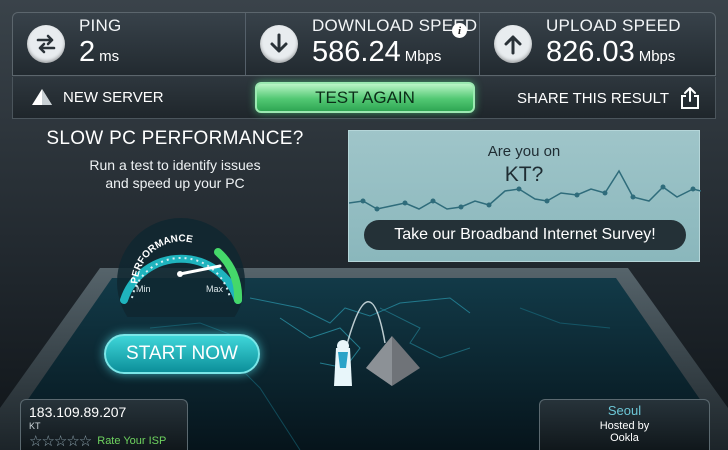 This screenshot has height=450, width=728. I want to click on share-icon, so click(690, 98).